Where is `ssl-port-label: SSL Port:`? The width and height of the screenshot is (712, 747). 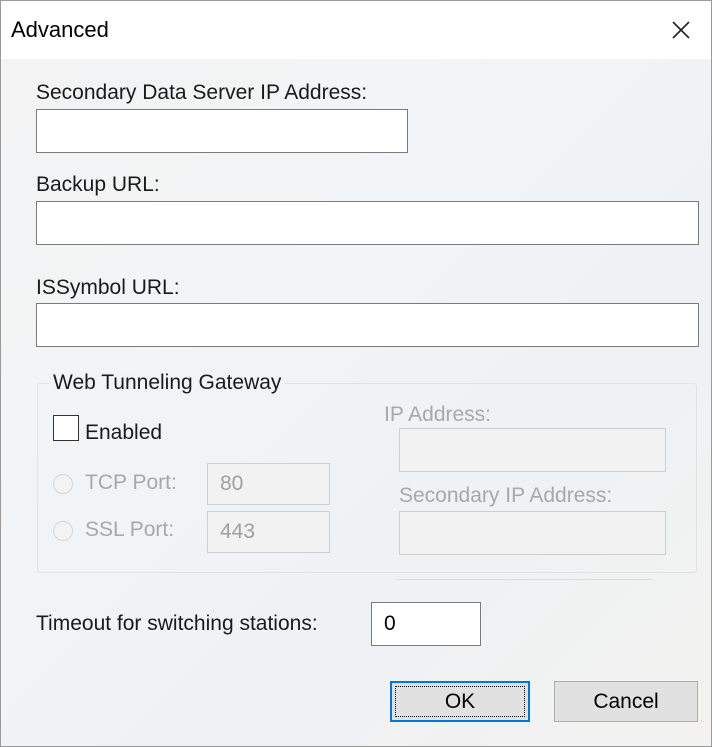 ssl-port-label: SSL Port: is located at coordinates (130, 529).